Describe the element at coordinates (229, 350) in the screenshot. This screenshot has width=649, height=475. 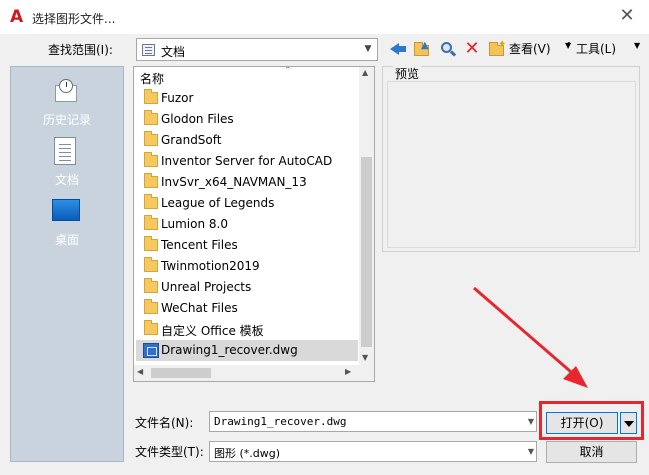
I see `file-name: Drawing1_recover.dwg` at that location.